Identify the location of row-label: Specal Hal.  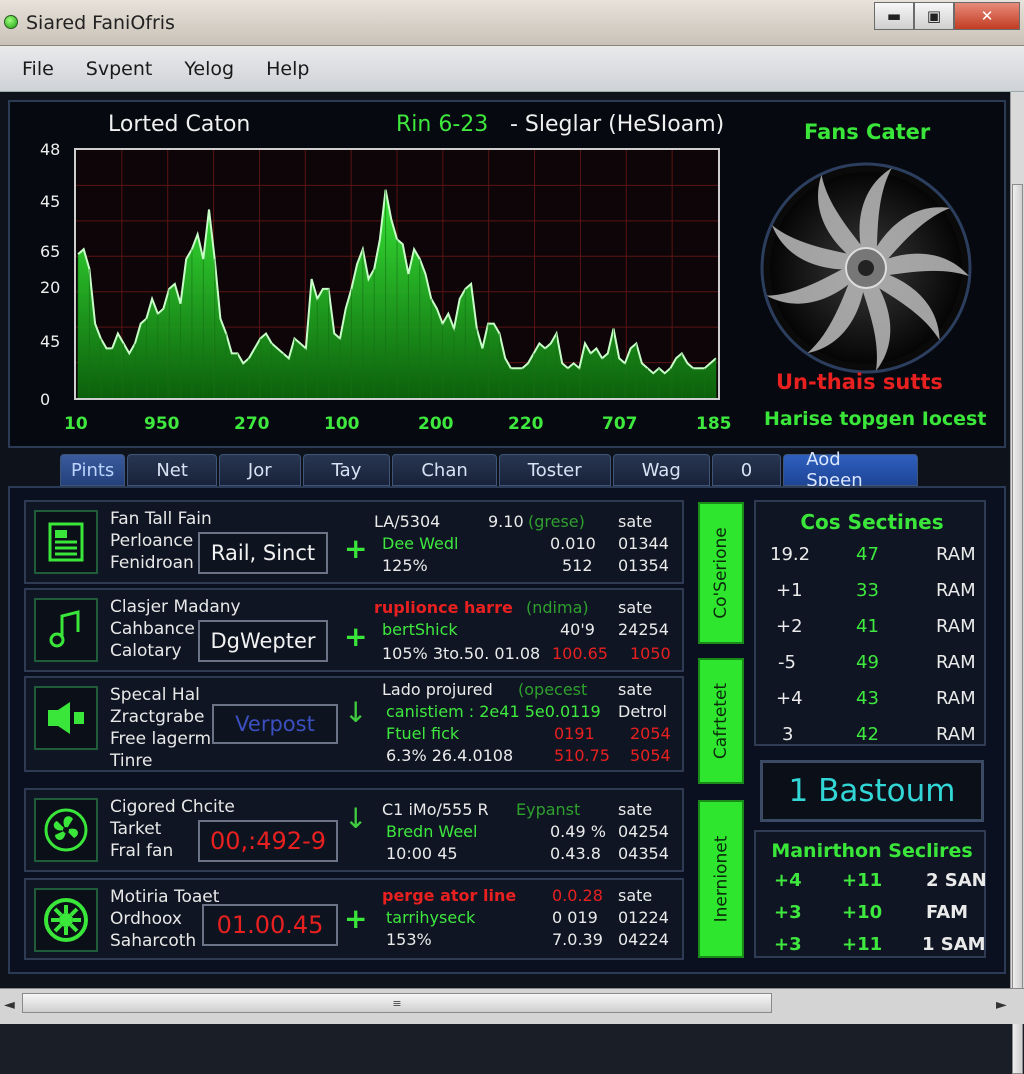
(155, 695).